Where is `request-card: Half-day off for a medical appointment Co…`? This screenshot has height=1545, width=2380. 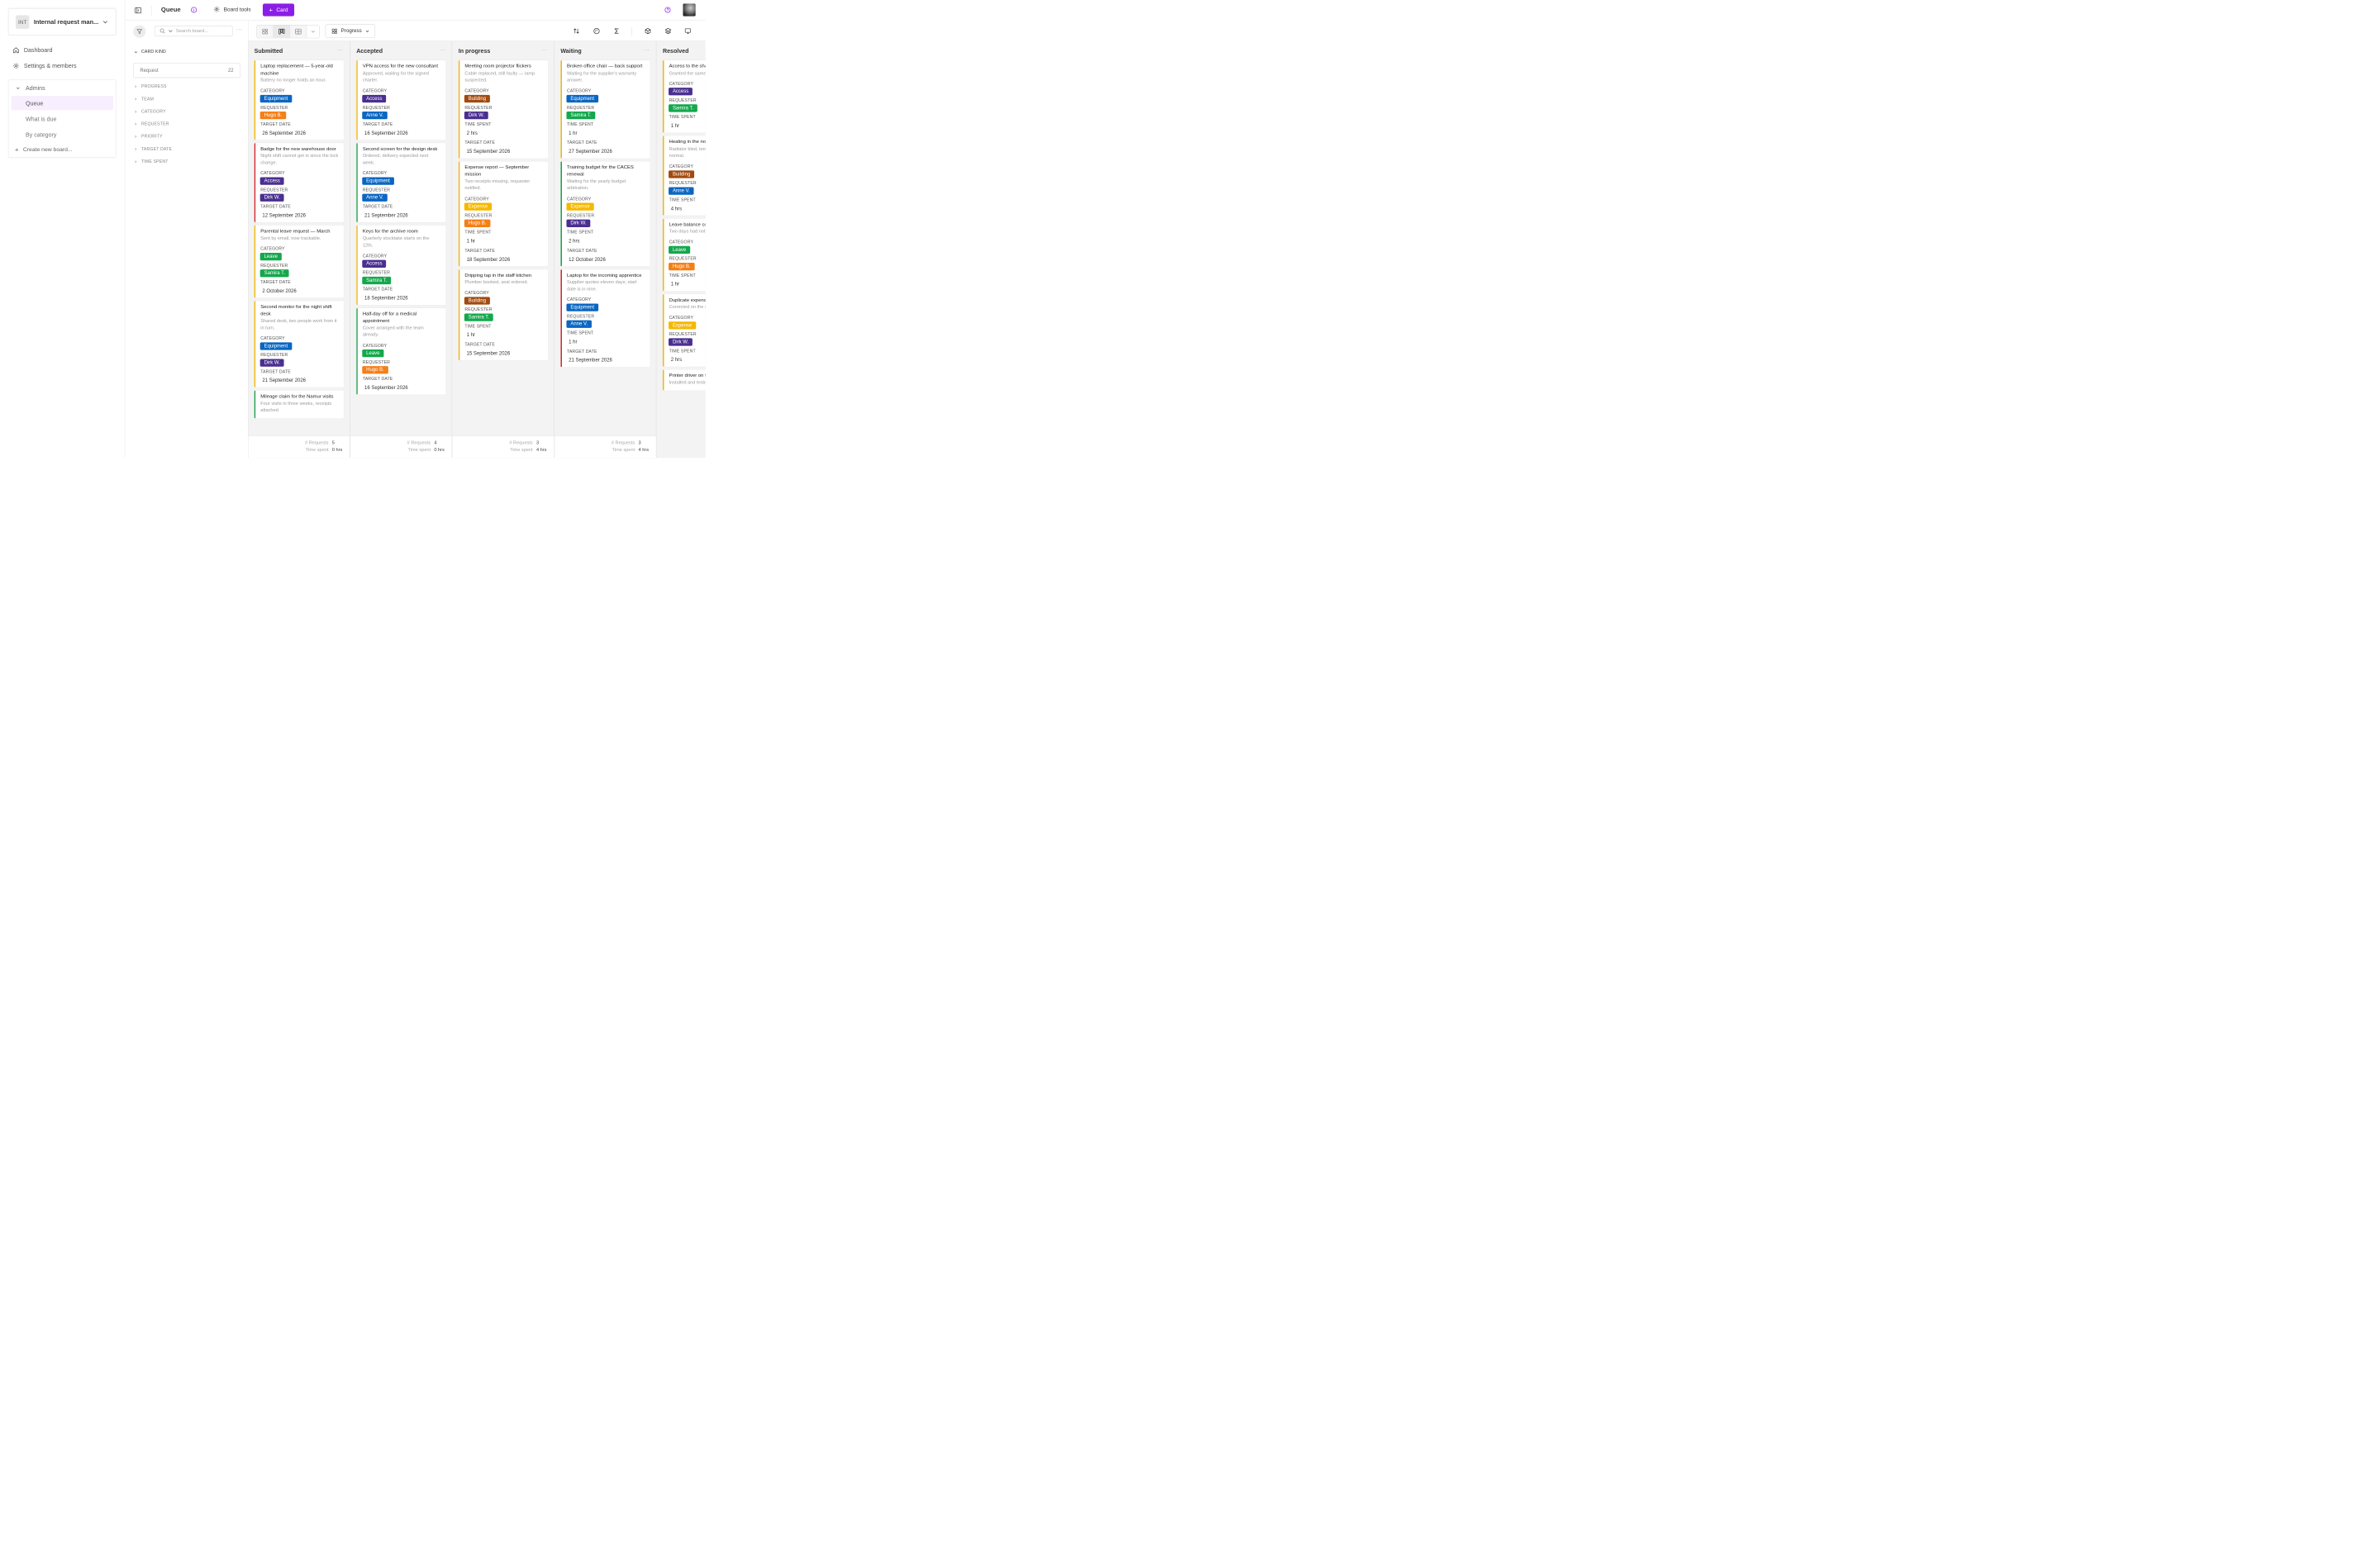 request-card: Half-day off for a medical appointment Co… is located at coordinates (401, 351).